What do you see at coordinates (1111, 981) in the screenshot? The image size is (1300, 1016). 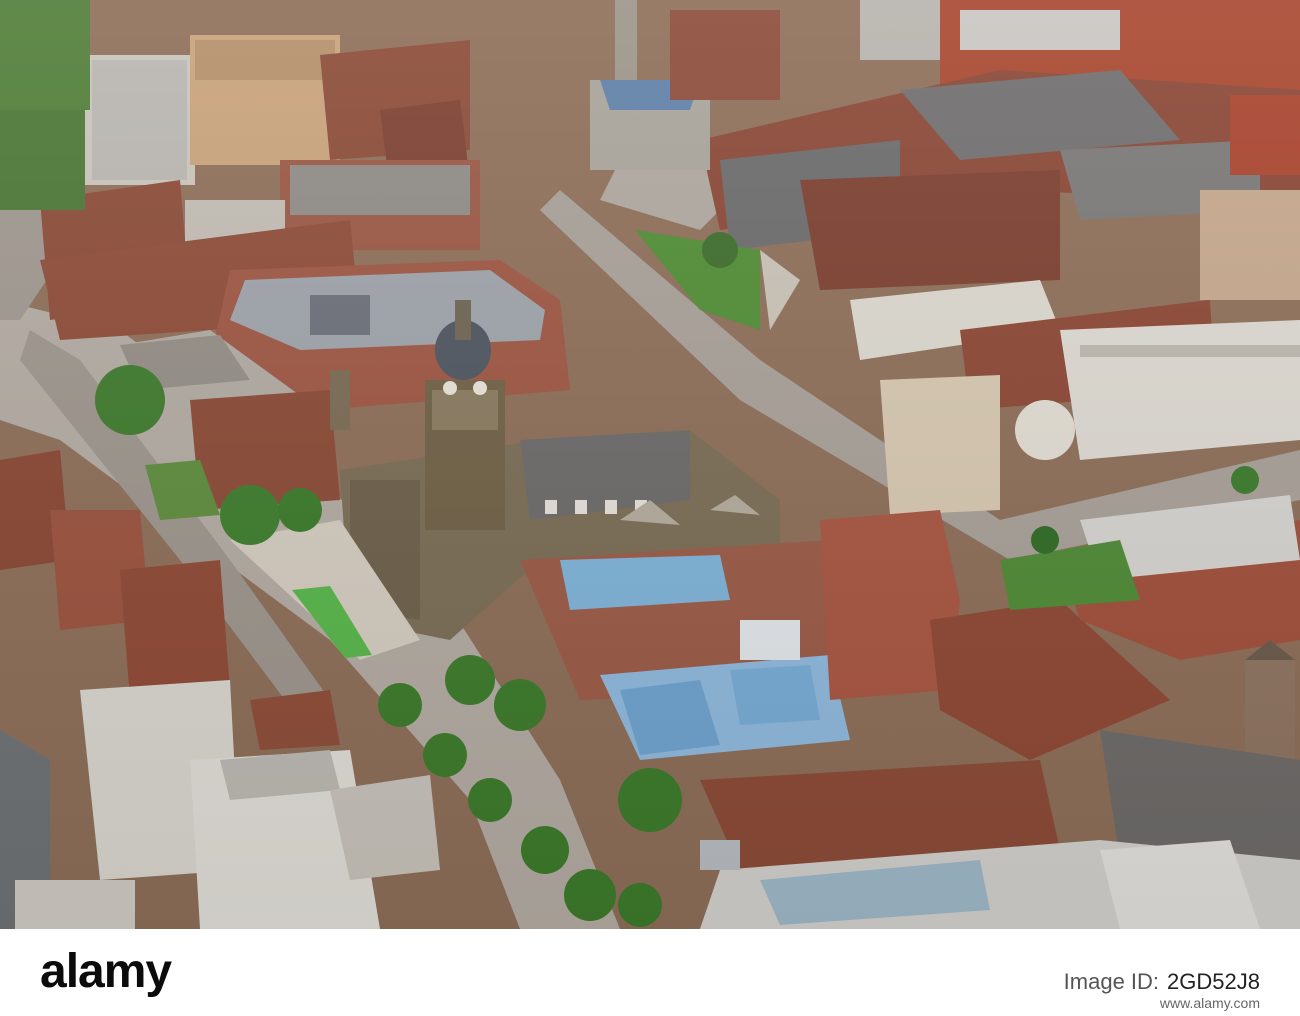 I see `image-id-label: Image ID:` at bounding box center [1111, 981].